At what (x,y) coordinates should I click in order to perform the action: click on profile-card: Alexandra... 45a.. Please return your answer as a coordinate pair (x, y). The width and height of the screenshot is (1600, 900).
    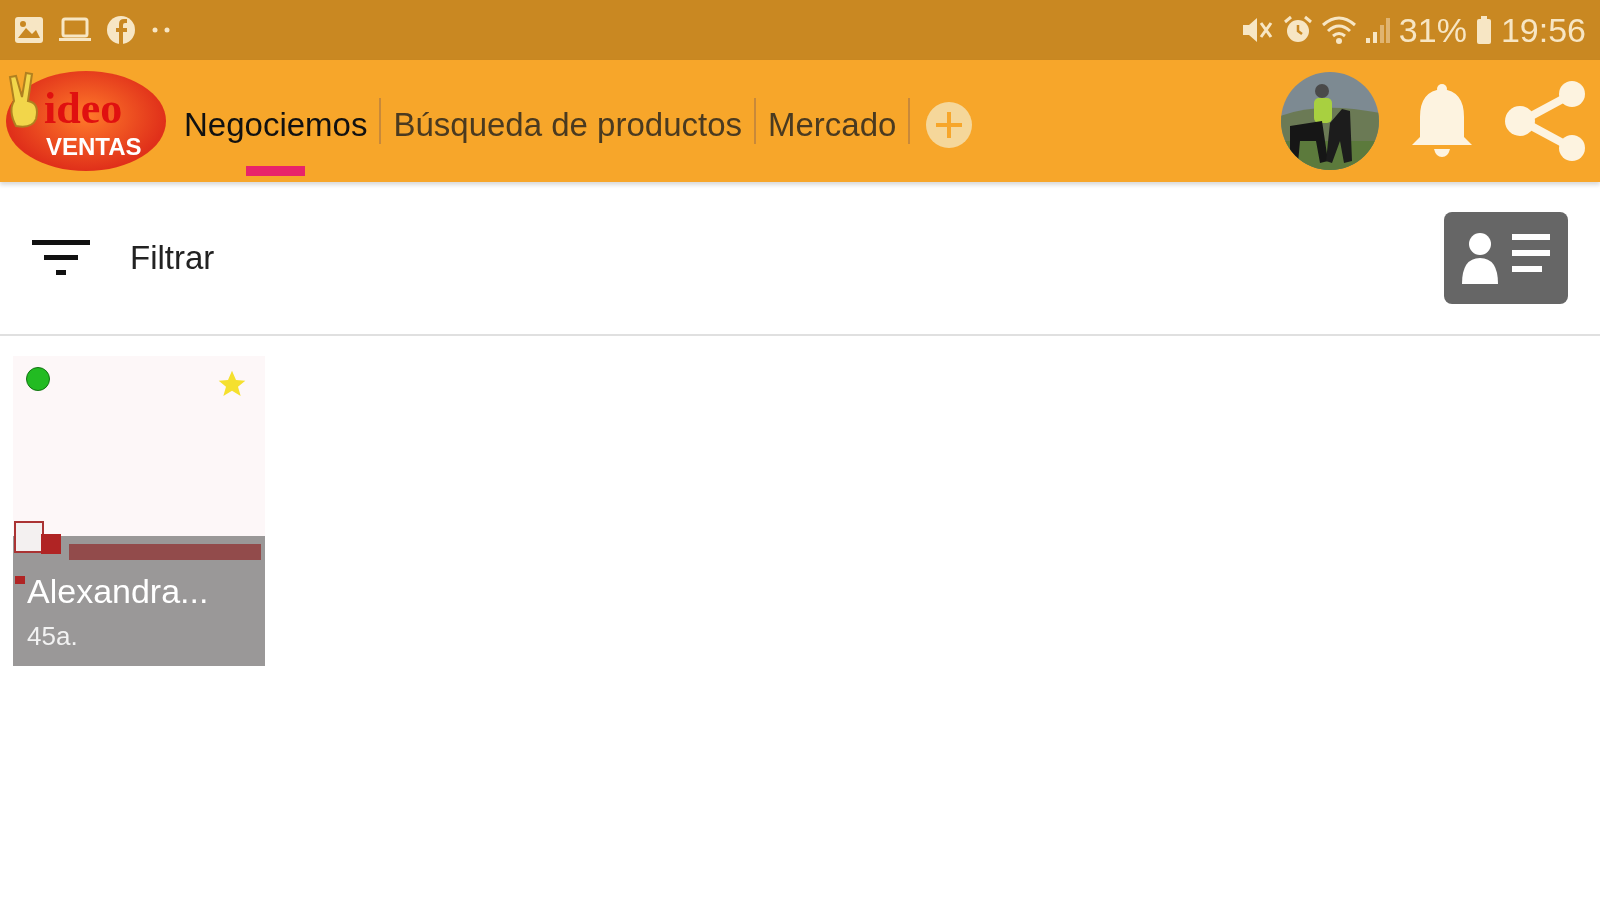
    Looking at the image, I should click on (139, 511).